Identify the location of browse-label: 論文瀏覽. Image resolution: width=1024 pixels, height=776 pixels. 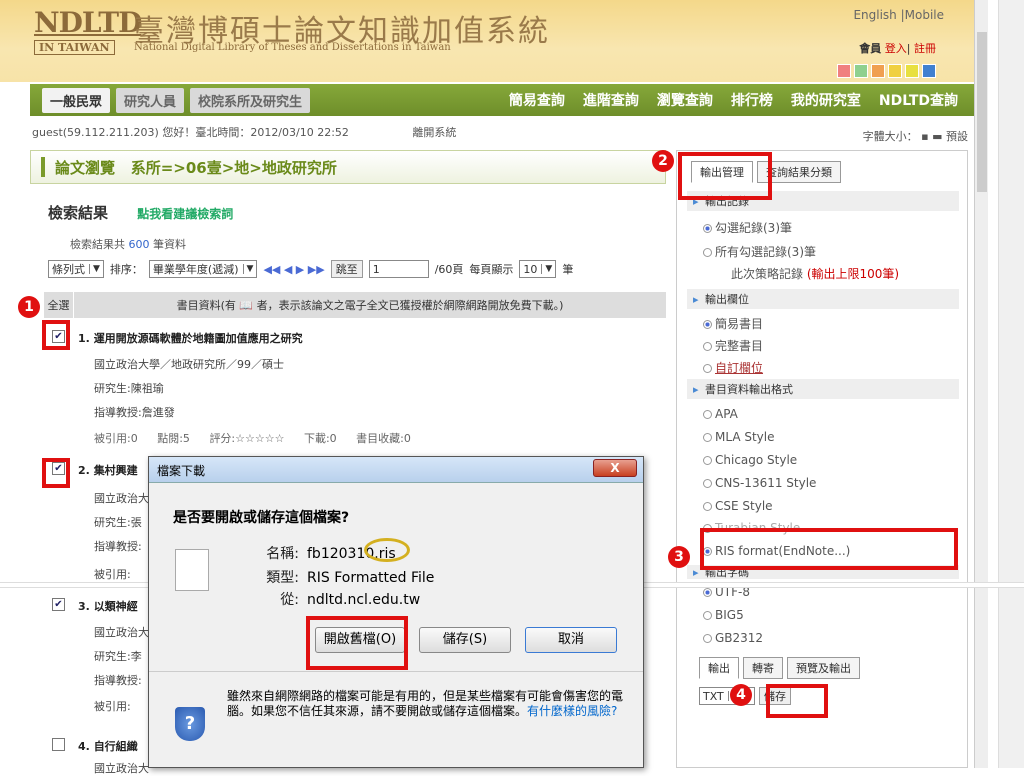
(85, 167).